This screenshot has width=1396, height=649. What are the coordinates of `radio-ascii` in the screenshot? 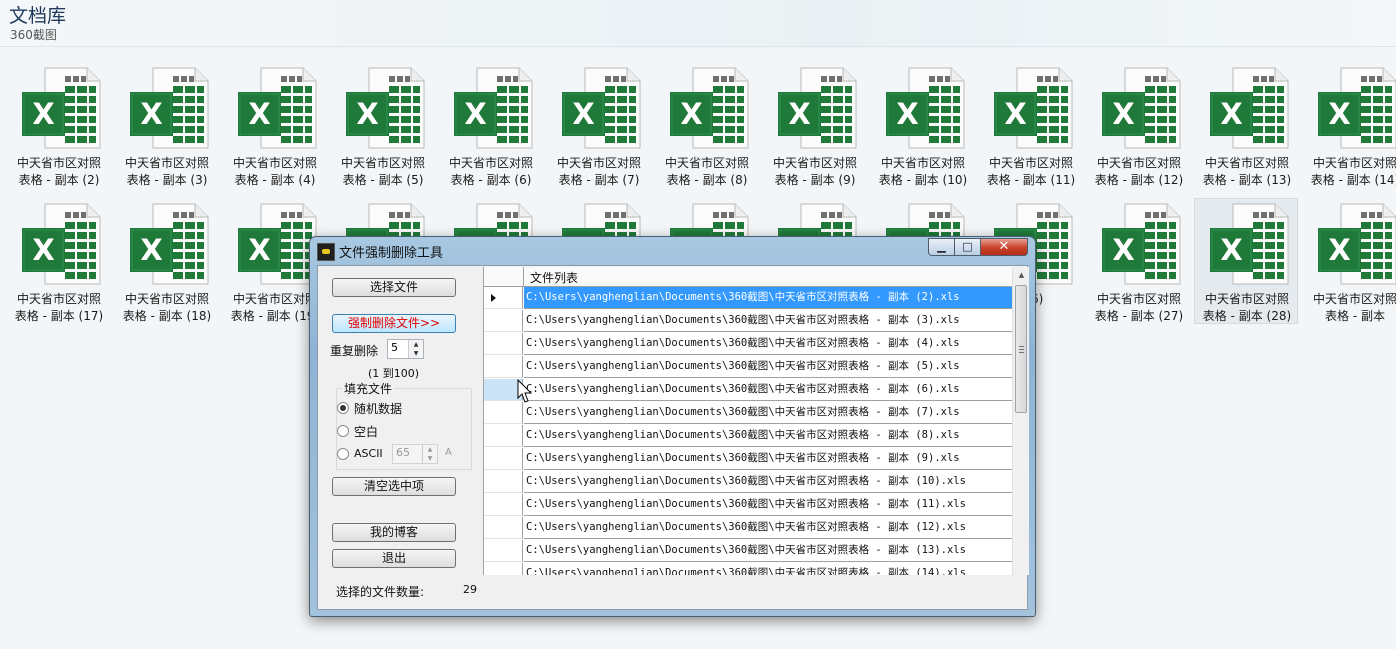 It's located at (343, 454).